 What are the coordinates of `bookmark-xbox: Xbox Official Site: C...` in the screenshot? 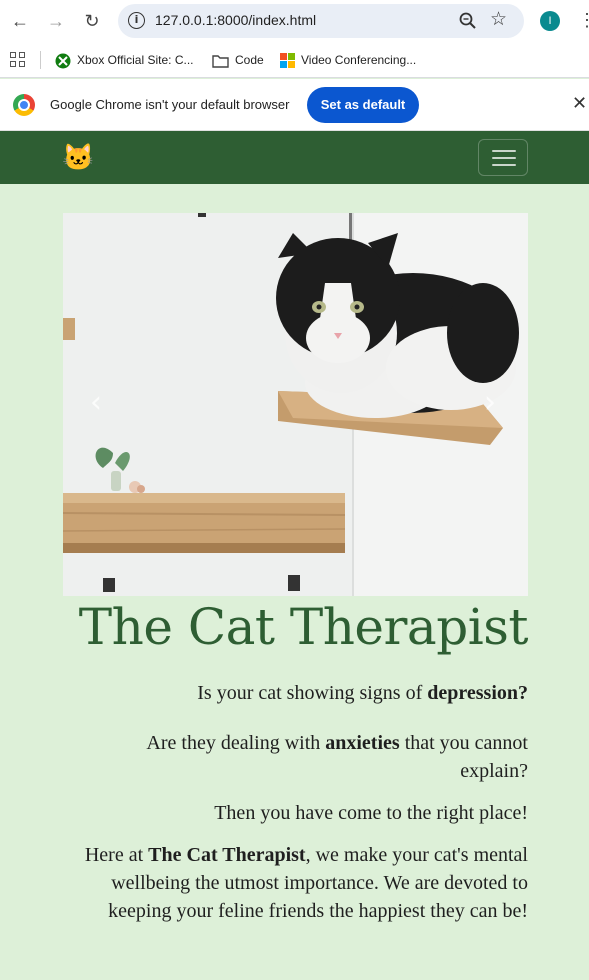 It's located at (124, 60).